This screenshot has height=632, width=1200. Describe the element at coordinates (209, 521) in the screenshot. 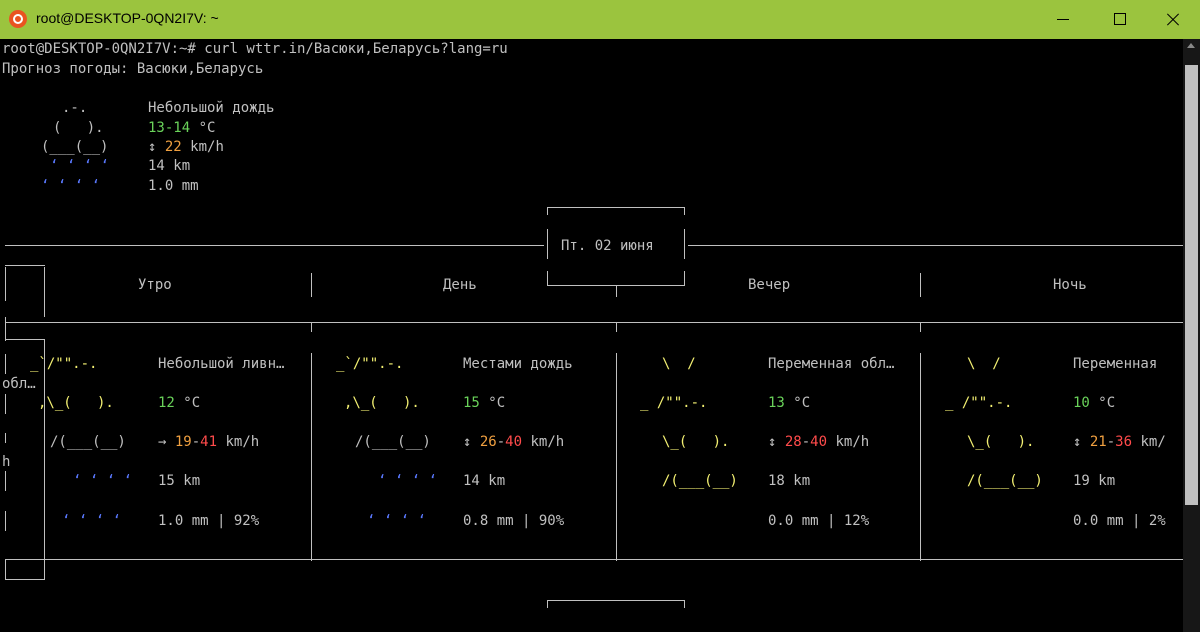

I see `morning-precip: 1.0 mm | 92%` at that location.